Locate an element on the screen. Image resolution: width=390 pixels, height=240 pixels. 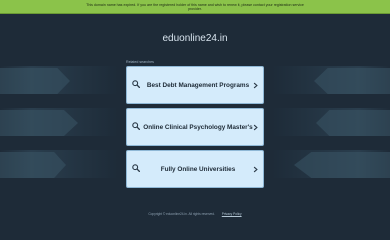
search-link-label: Fully Online Universities is located at coordinates (198, 169).